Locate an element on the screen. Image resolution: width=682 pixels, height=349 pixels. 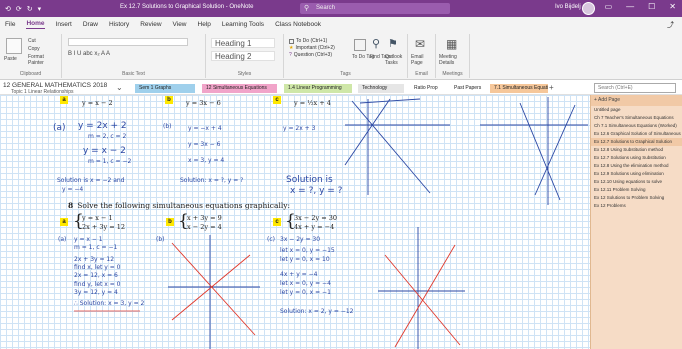
sync-icon: ↻ is located at coordinates (30, 9).